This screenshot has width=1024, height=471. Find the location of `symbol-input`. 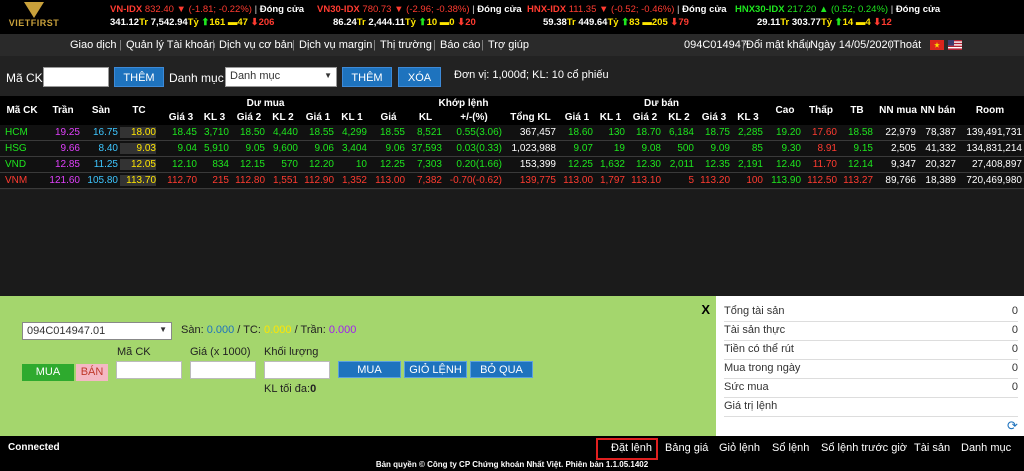

symbol-input is located at coordinates (76, 77).